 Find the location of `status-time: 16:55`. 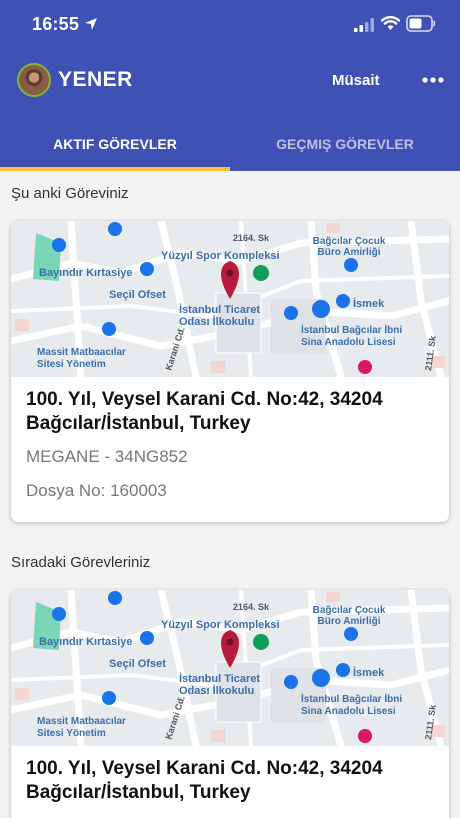

status-time: 16:55 is located at coordinates (56, 24).